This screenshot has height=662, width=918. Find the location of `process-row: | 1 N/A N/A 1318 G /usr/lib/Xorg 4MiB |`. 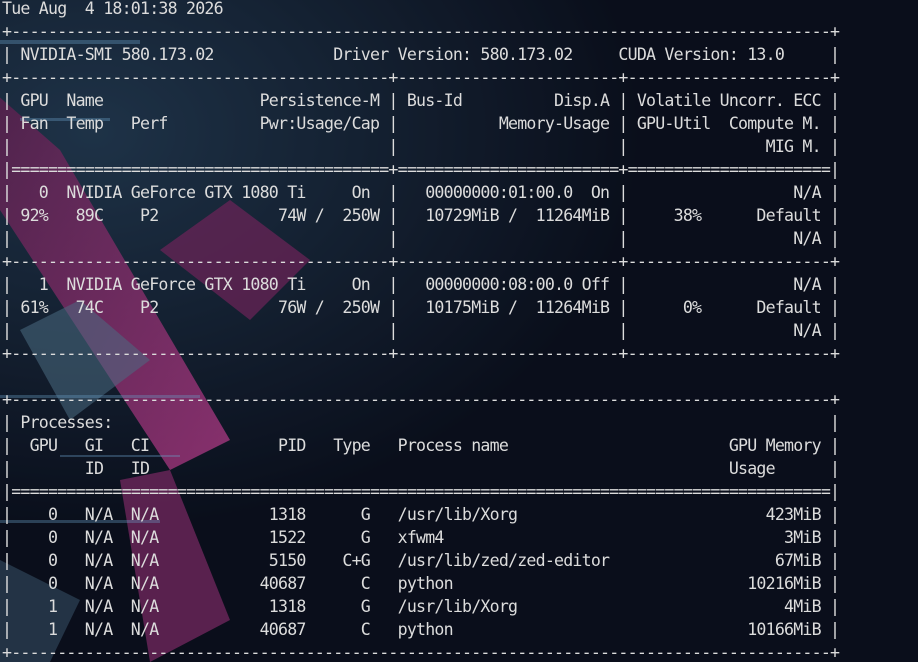

process-row: | 1 N/A N/A 1318 G /usr/lib/Xorg 4MiB | is located at coordinates (421, 606).